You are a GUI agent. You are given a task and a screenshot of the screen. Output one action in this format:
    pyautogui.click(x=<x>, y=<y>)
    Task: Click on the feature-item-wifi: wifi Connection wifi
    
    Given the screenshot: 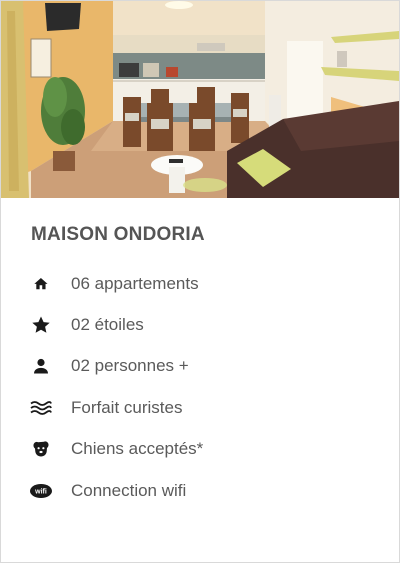 What is the action you would take?
    pyautogui.click(x=116, y=490)
    